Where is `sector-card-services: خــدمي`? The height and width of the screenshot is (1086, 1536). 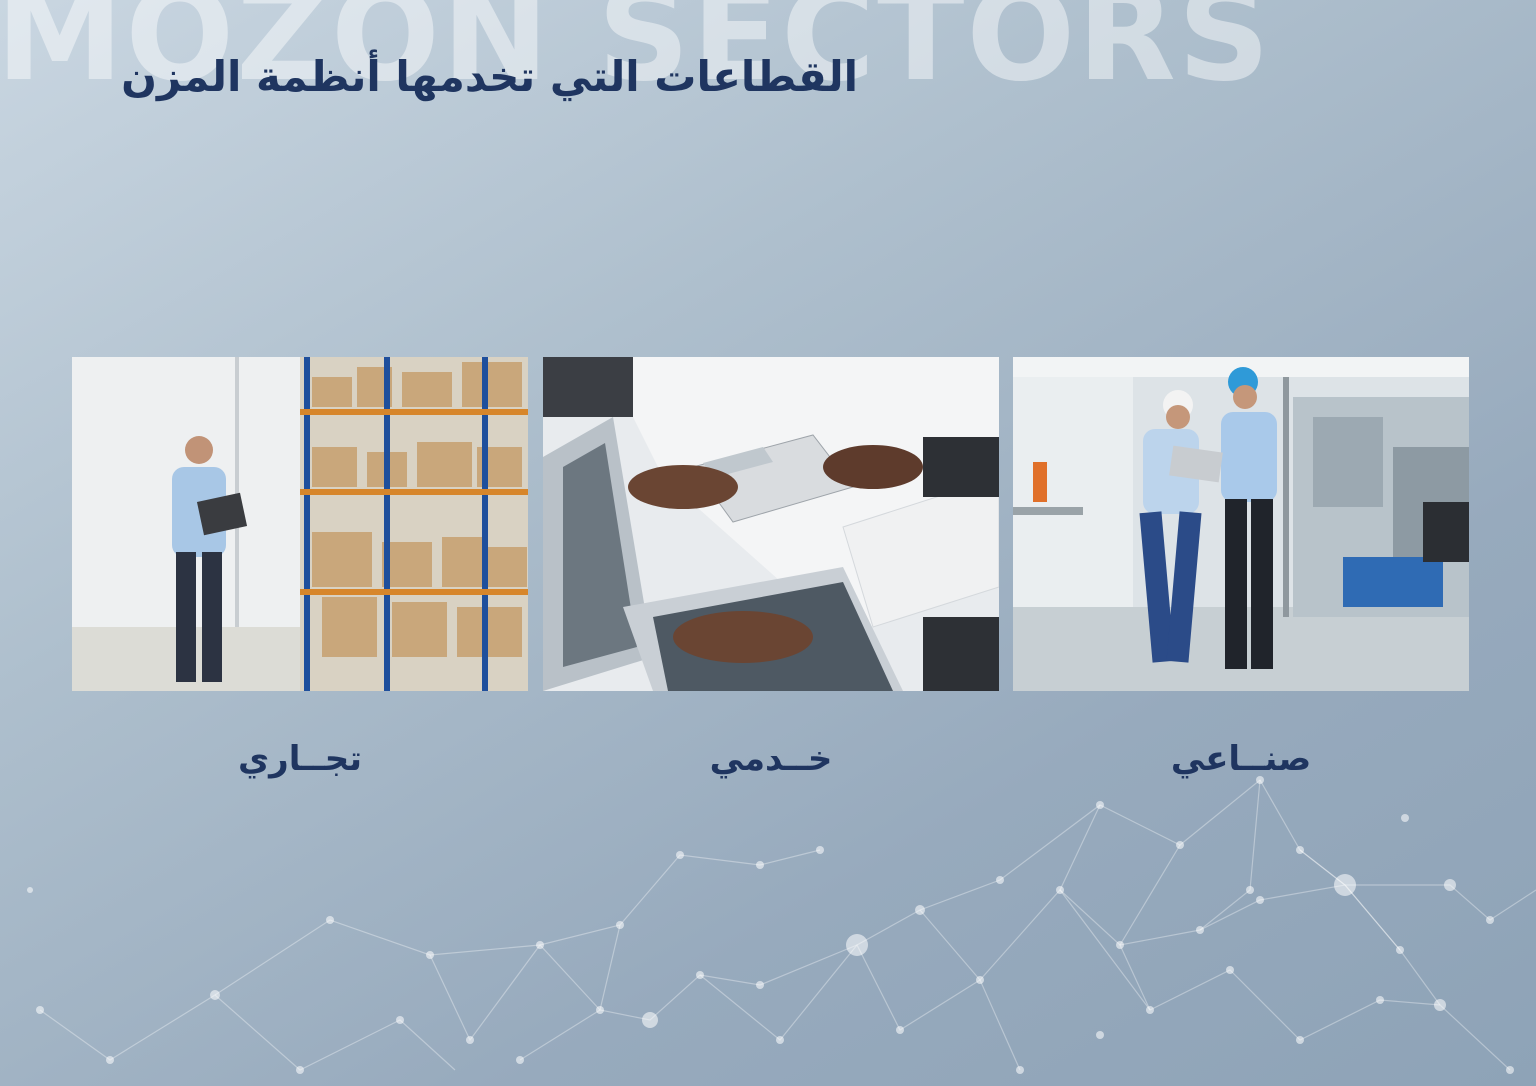 sector-card-services: خــدمي is located at coordinates (771, 568).